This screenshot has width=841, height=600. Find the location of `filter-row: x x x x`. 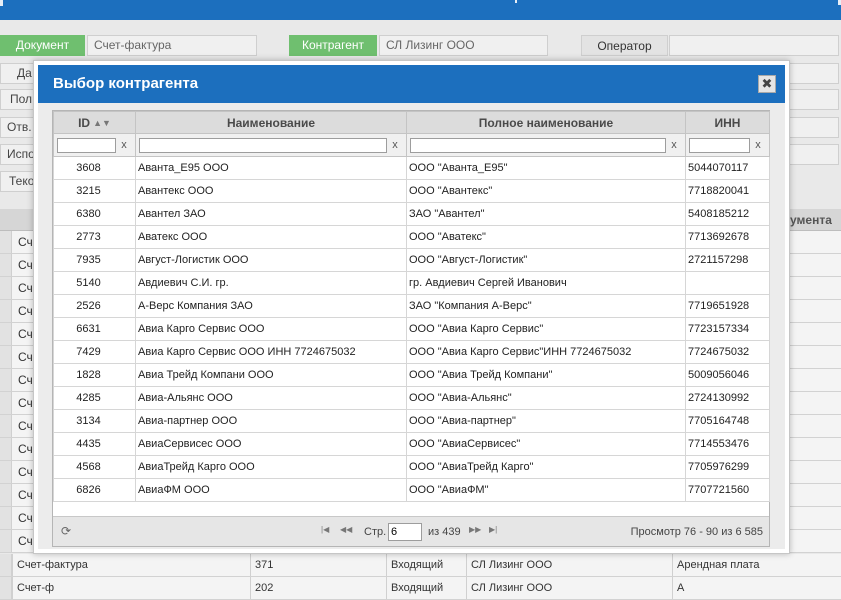

filter-row: x x x x is located at coordinates (411, 145).